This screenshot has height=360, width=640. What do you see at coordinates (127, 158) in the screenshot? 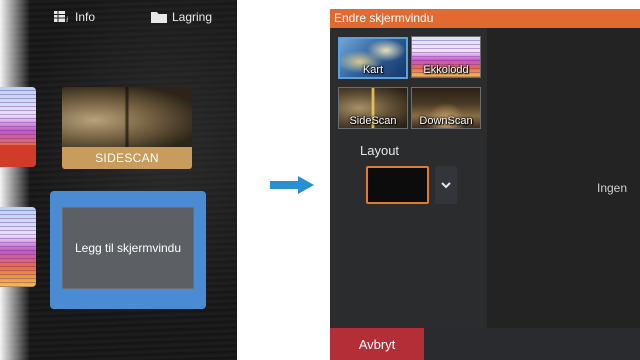
I see `sidescan-caption: SIDESCAN` at bounding box center [127, 158].